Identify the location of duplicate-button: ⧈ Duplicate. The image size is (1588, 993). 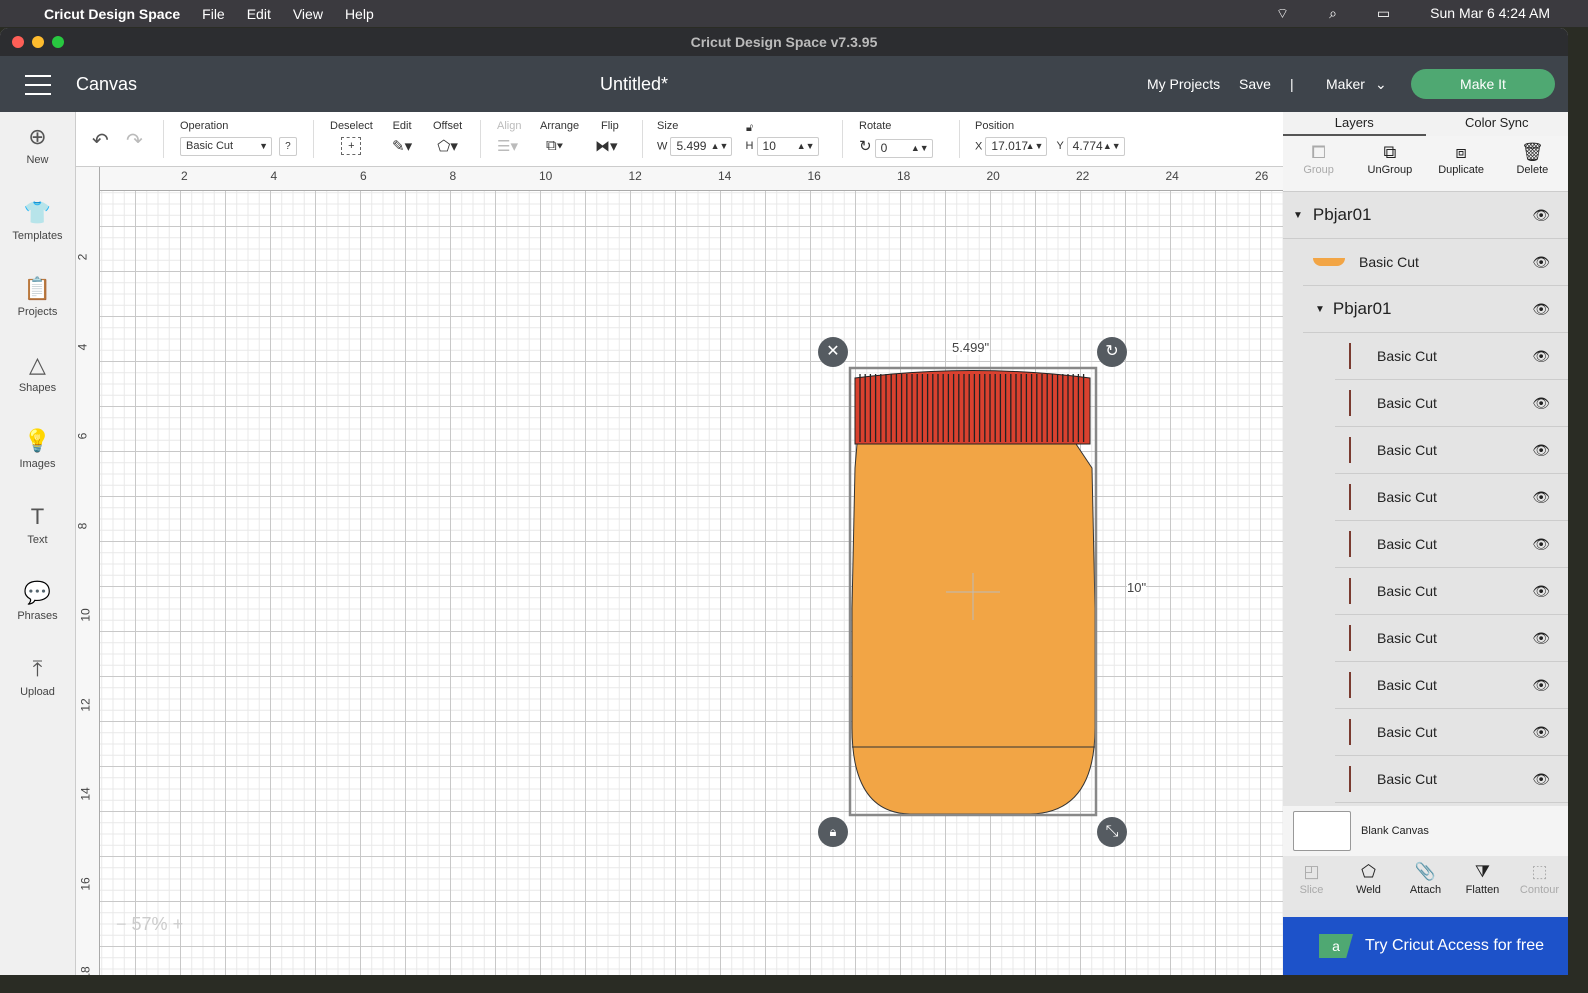
(1461, 163).